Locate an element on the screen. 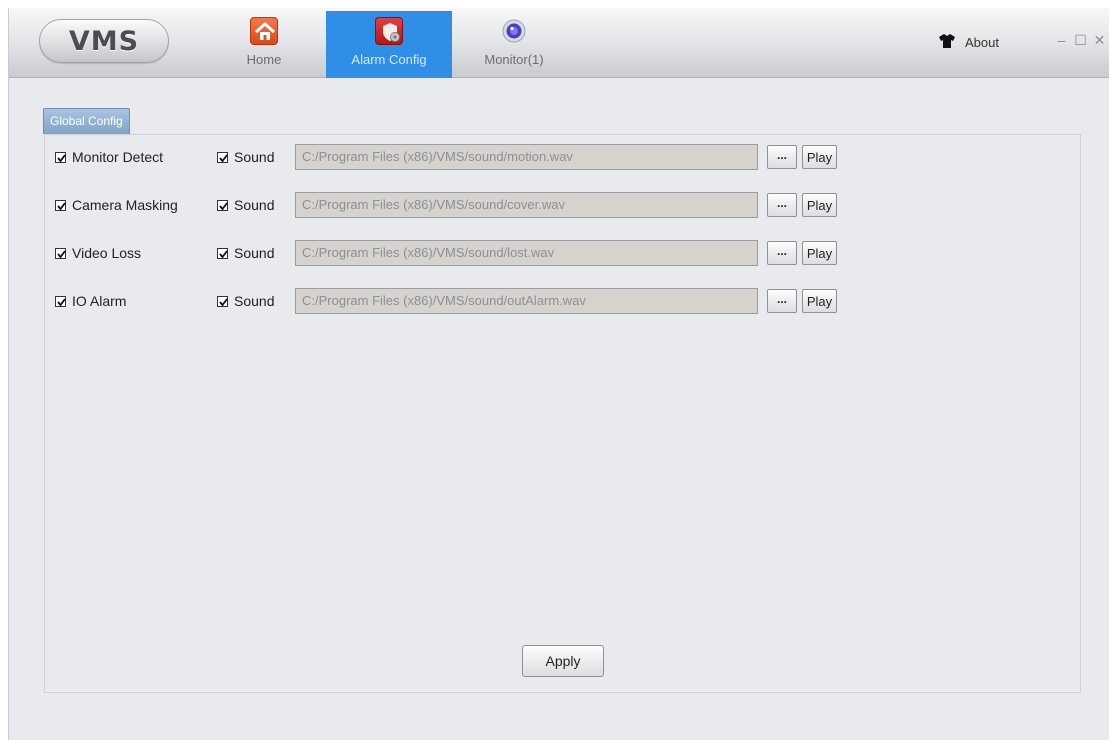  camera-masking-checkbox: Camera Masking is located at coordinates (136, 205).